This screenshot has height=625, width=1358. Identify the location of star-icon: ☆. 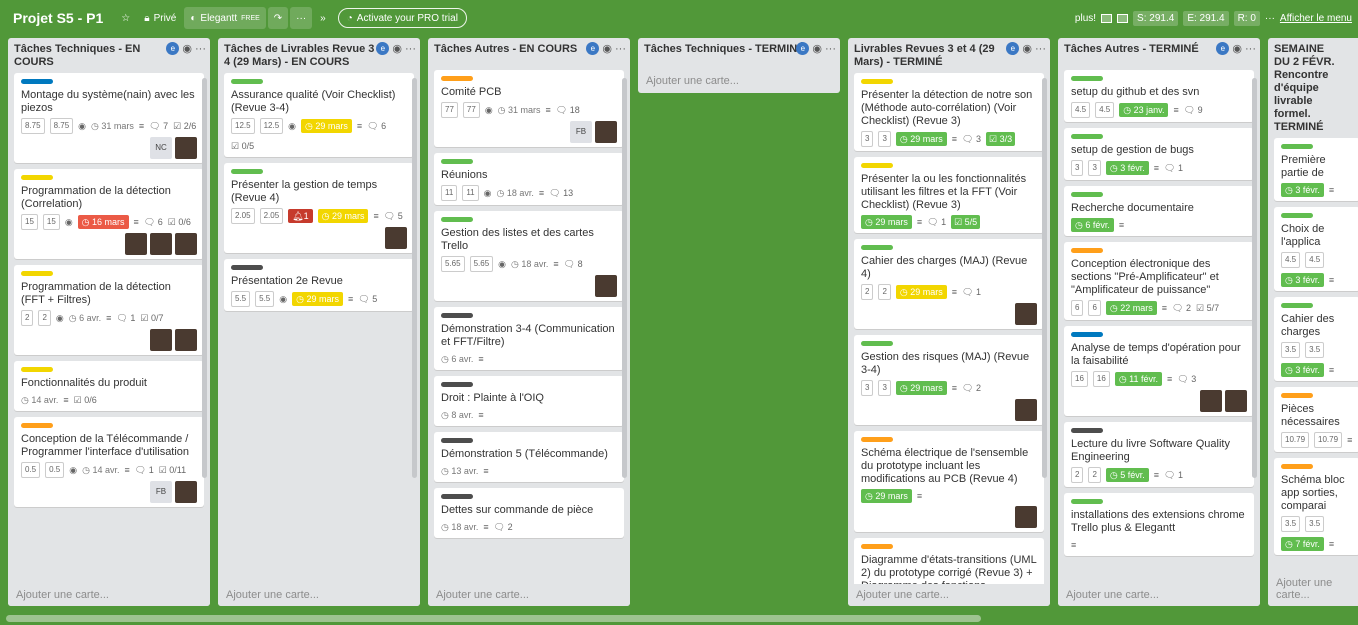
(125, 18).